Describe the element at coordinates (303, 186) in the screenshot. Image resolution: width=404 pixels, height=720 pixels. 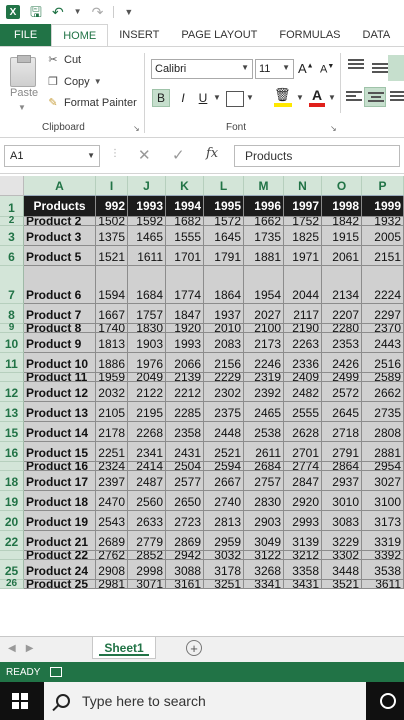
I see `column-header: N` at that location.